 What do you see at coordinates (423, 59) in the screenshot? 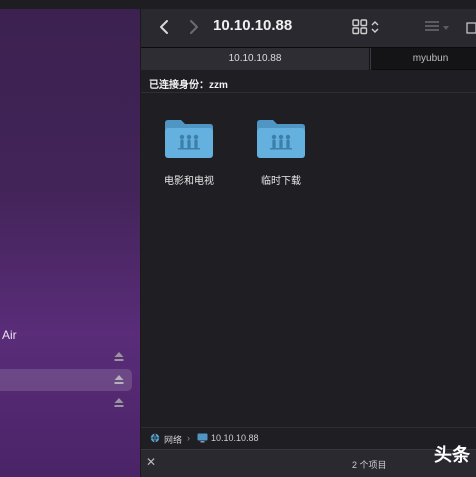
I see `tab-myubun: myubun` at bounding box center [423, 59].